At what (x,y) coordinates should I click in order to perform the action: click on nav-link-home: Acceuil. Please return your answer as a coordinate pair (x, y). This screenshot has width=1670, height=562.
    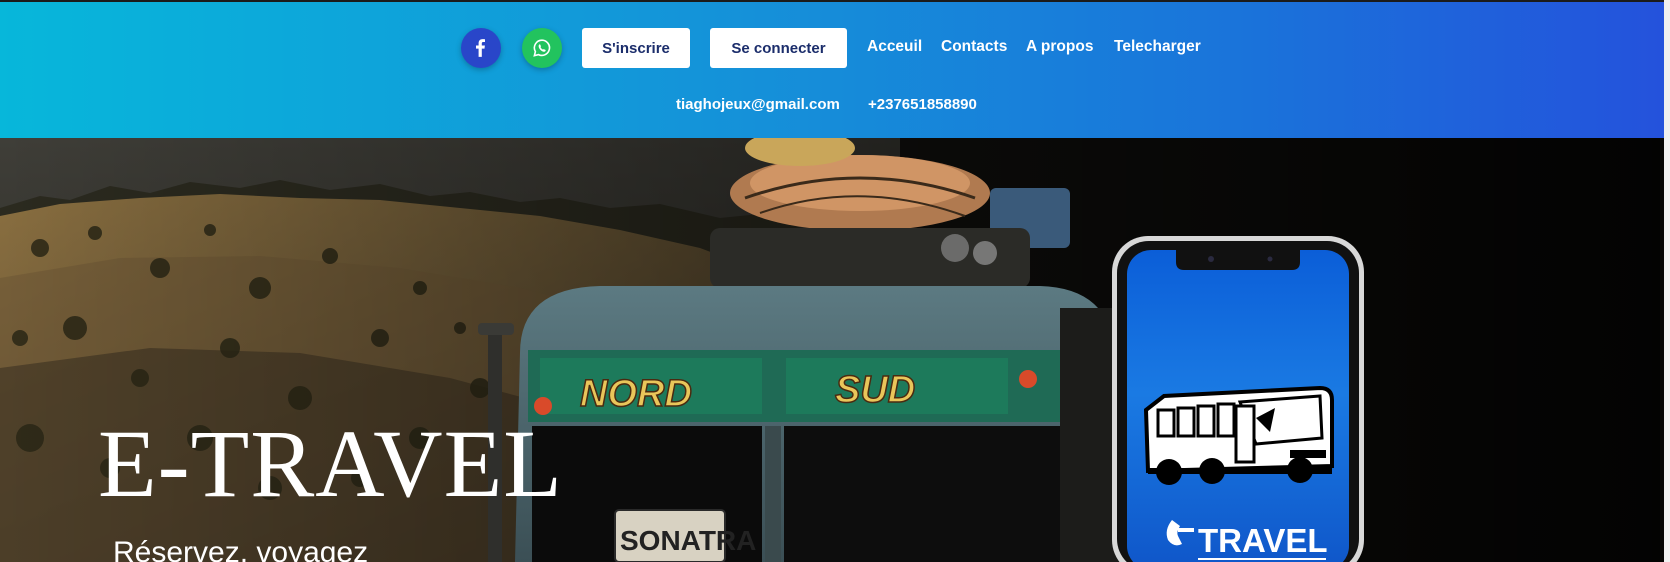
    Looking at the image, I should click on (894, 47).